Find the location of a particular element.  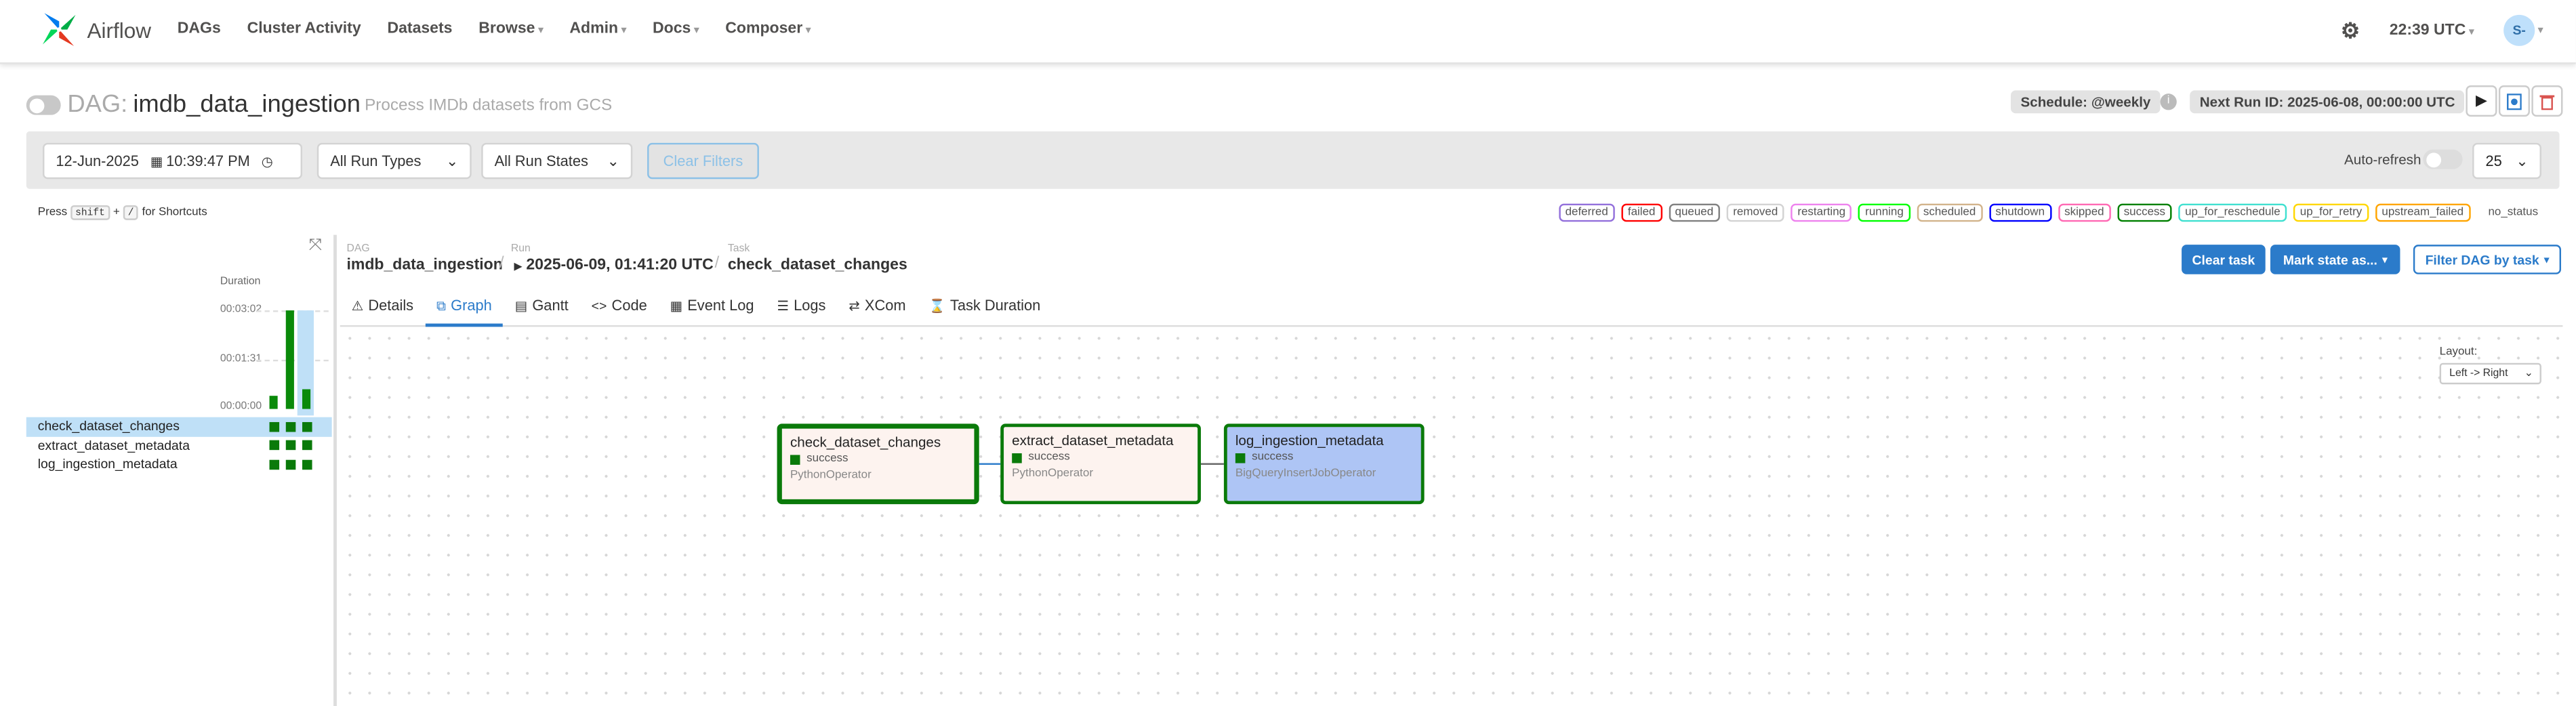

clock-icon: ◷ is located at coordinates (267, 161).